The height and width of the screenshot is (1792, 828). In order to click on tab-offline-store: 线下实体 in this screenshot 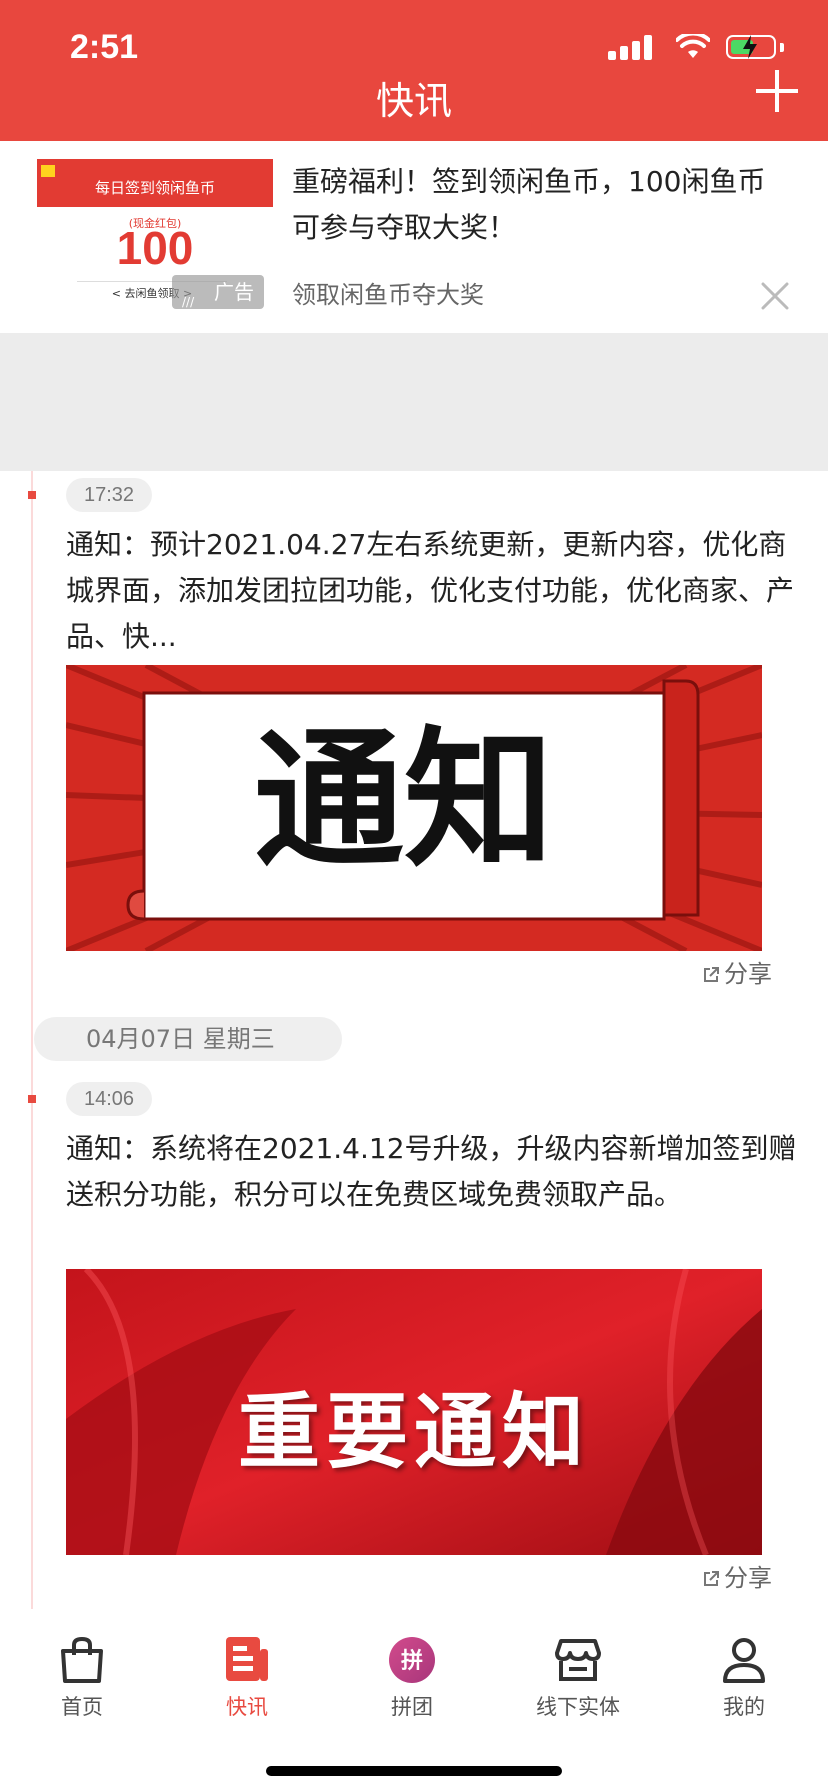, I will do `click(578, 1671)`.